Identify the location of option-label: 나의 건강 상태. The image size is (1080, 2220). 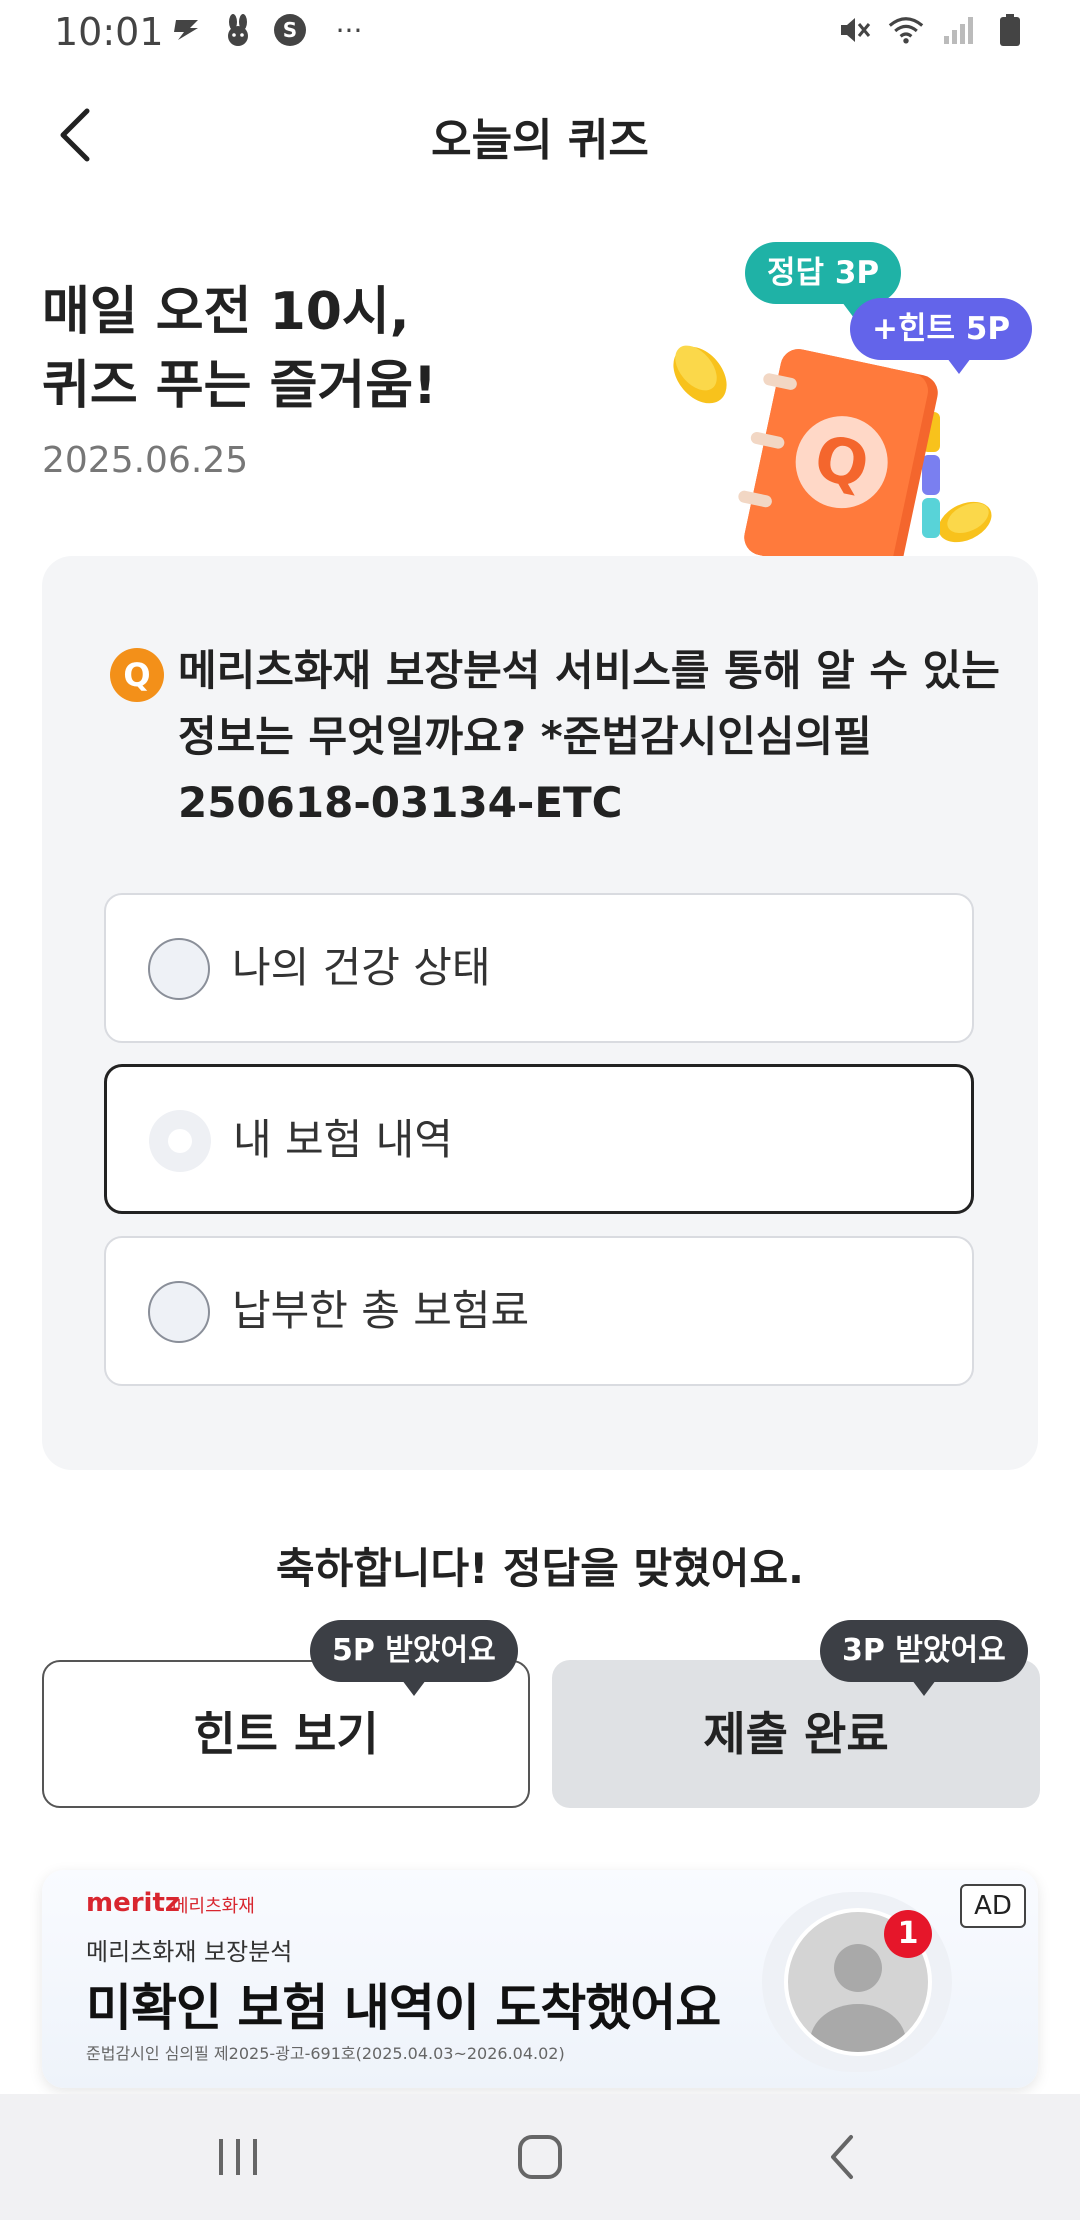
(361, 967).